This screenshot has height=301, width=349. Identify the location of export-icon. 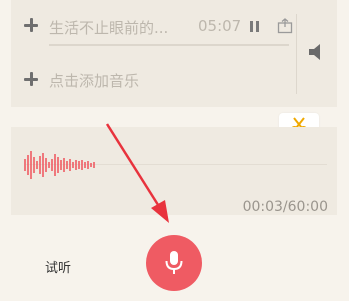
(285, 26).